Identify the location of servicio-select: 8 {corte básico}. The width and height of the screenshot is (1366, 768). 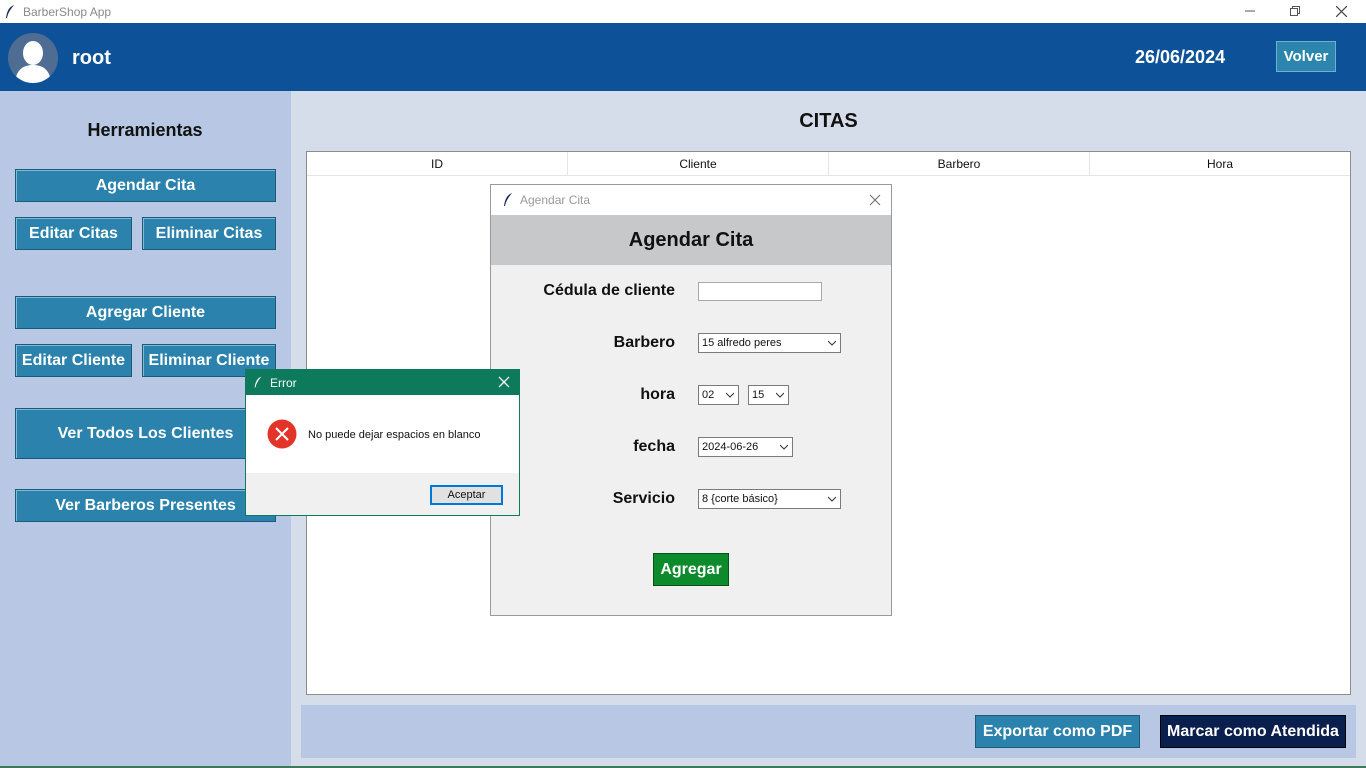
(769, 499).